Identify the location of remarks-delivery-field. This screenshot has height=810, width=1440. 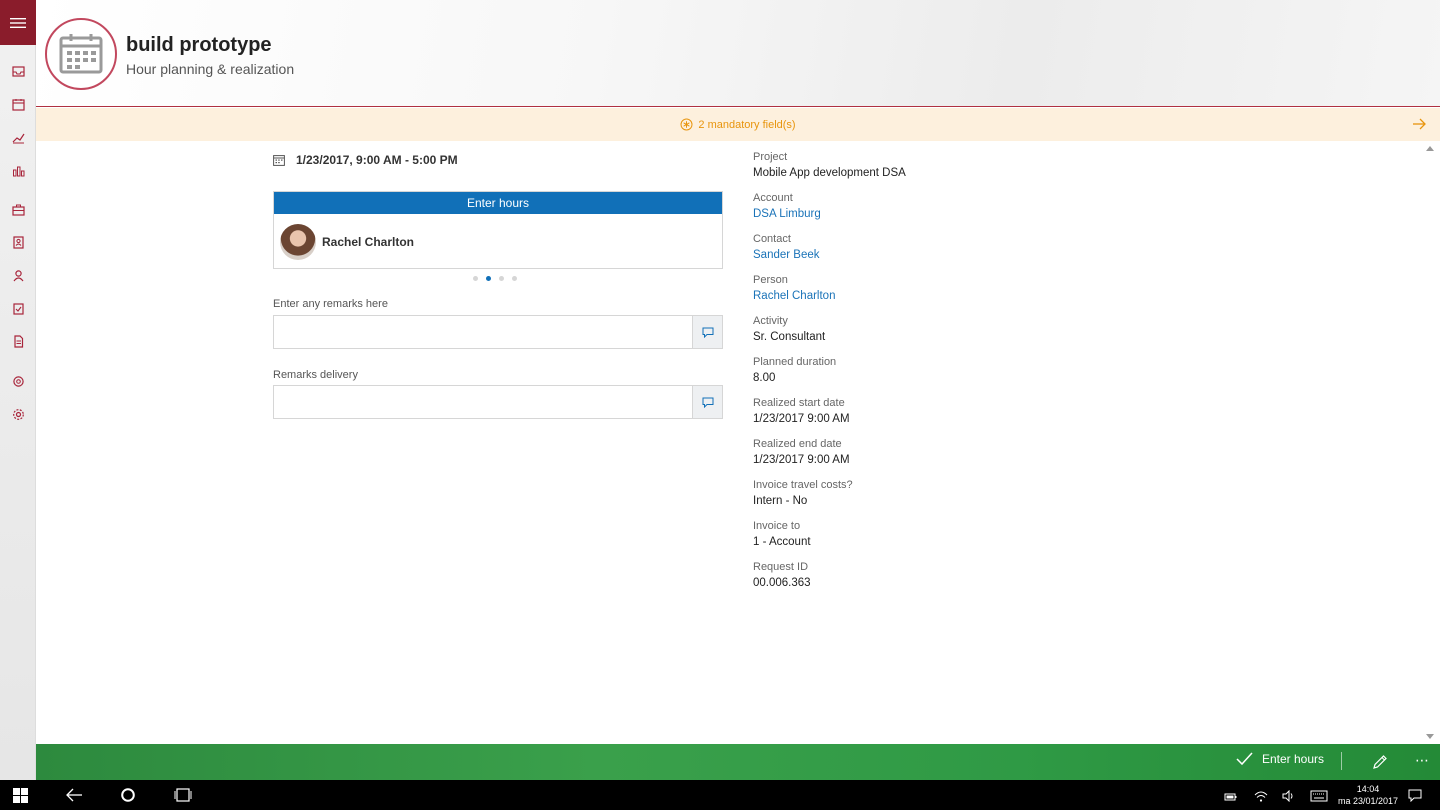
(498, 402).